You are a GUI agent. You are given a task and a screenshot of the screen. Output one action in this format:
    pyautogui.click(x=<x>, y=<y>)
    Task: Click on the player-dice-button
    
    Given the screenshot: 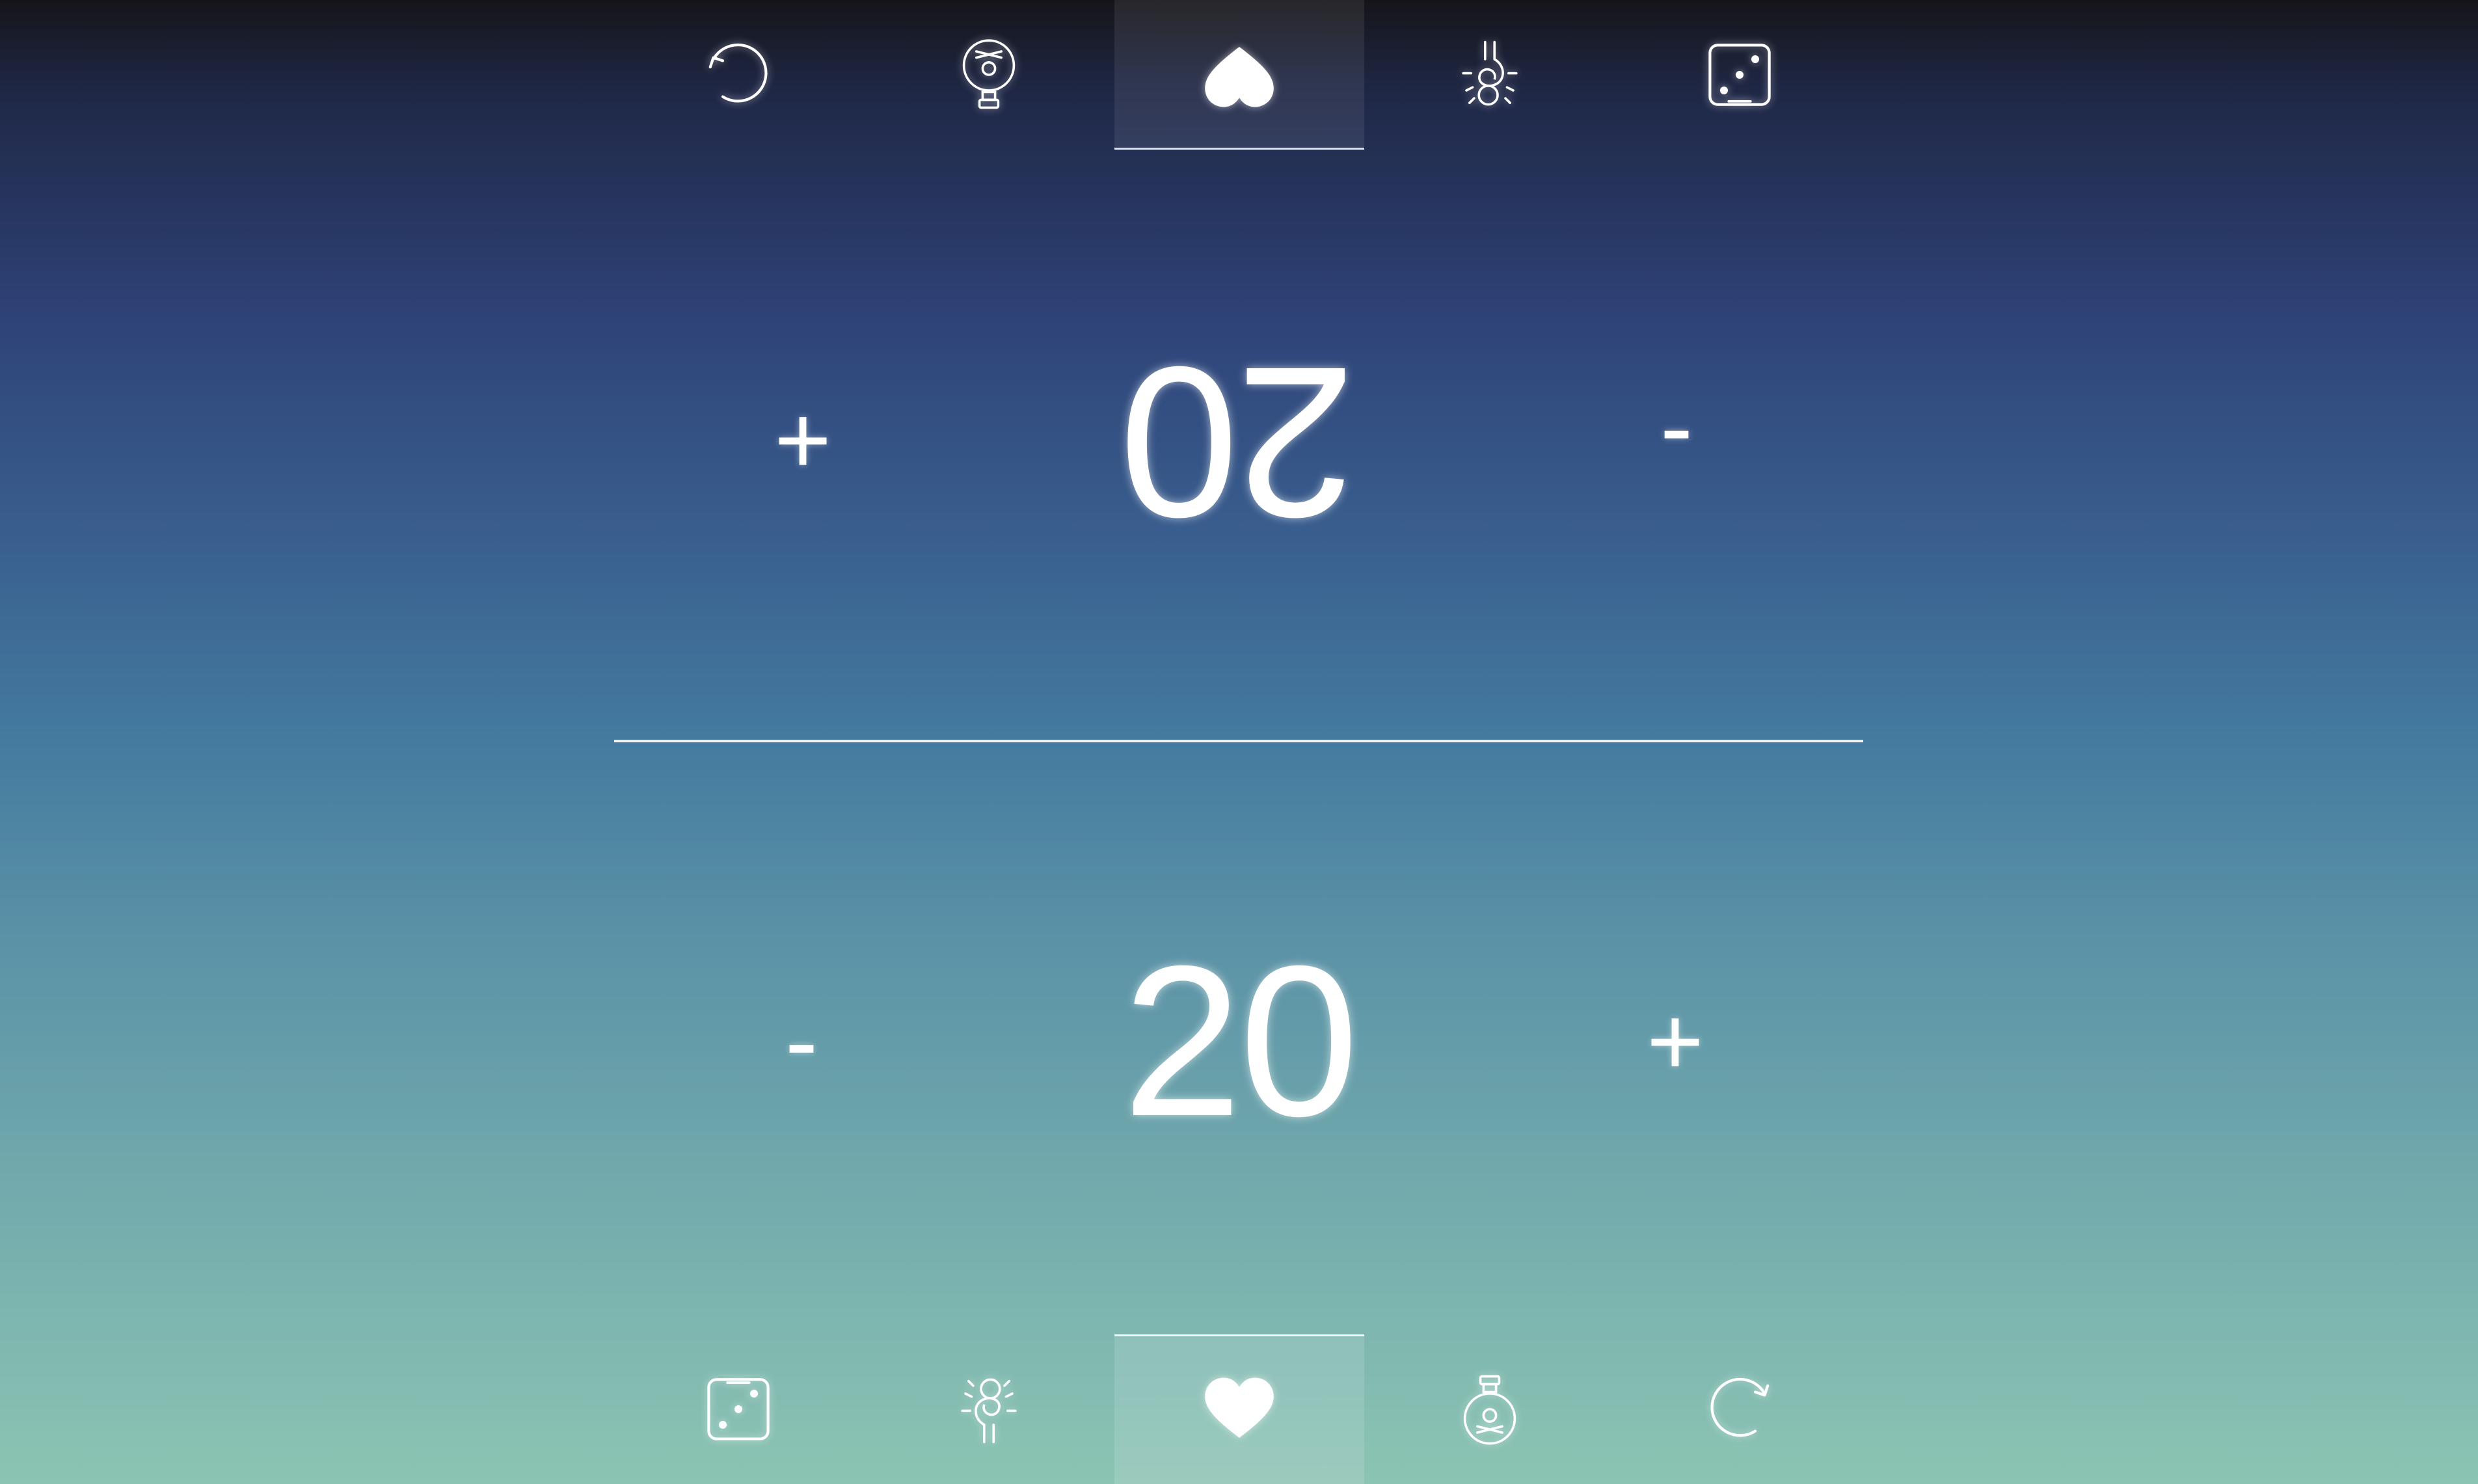 What is the action you would take?
    pyautogui.click(x=738, y=1409)
    